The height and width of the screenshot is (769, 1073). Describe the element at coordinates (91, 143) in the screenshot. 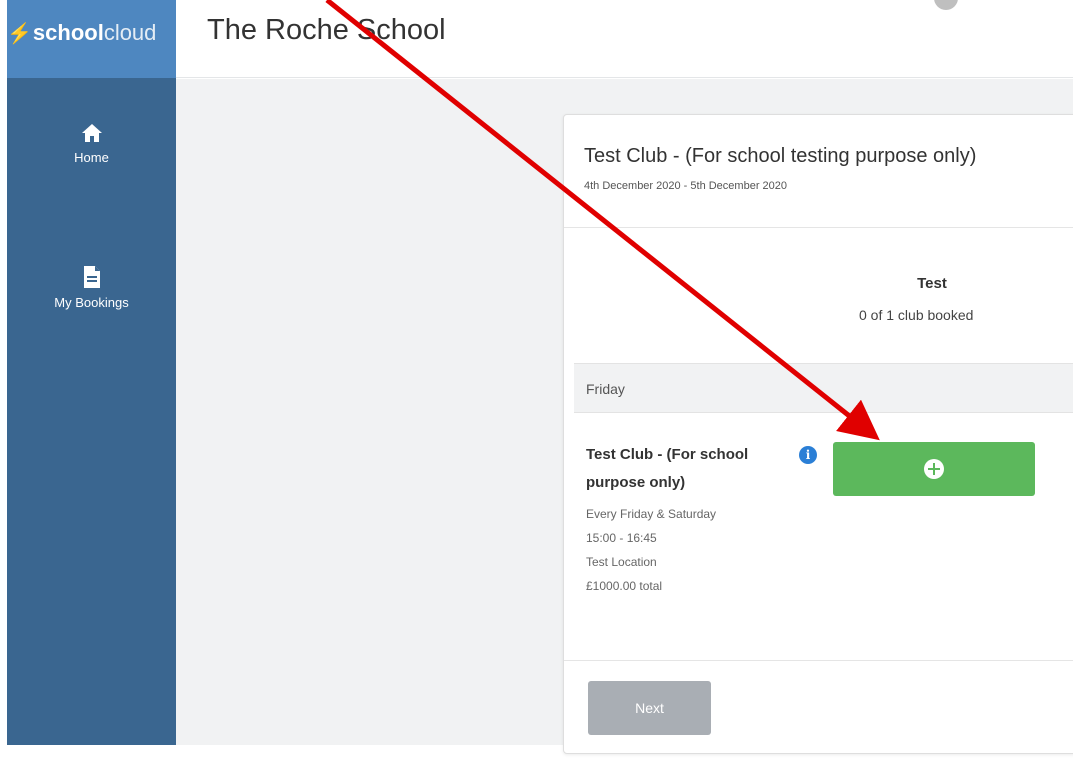

I see `sidebar-item-home: Home` at that location.